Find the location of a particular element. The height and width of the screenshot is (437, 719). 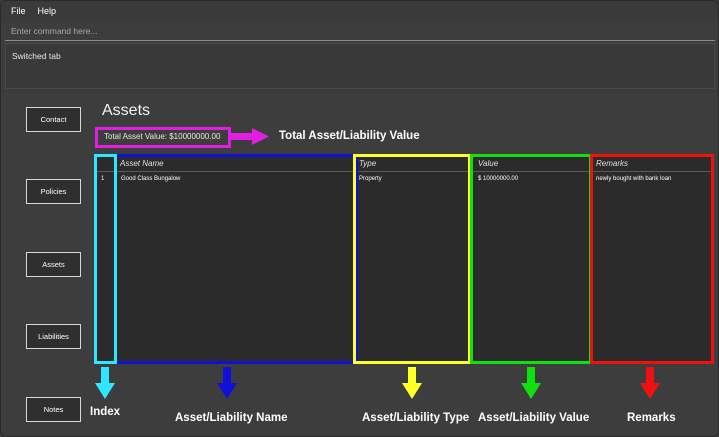

result-text: Switched tab is located at coordinates (36, 56).